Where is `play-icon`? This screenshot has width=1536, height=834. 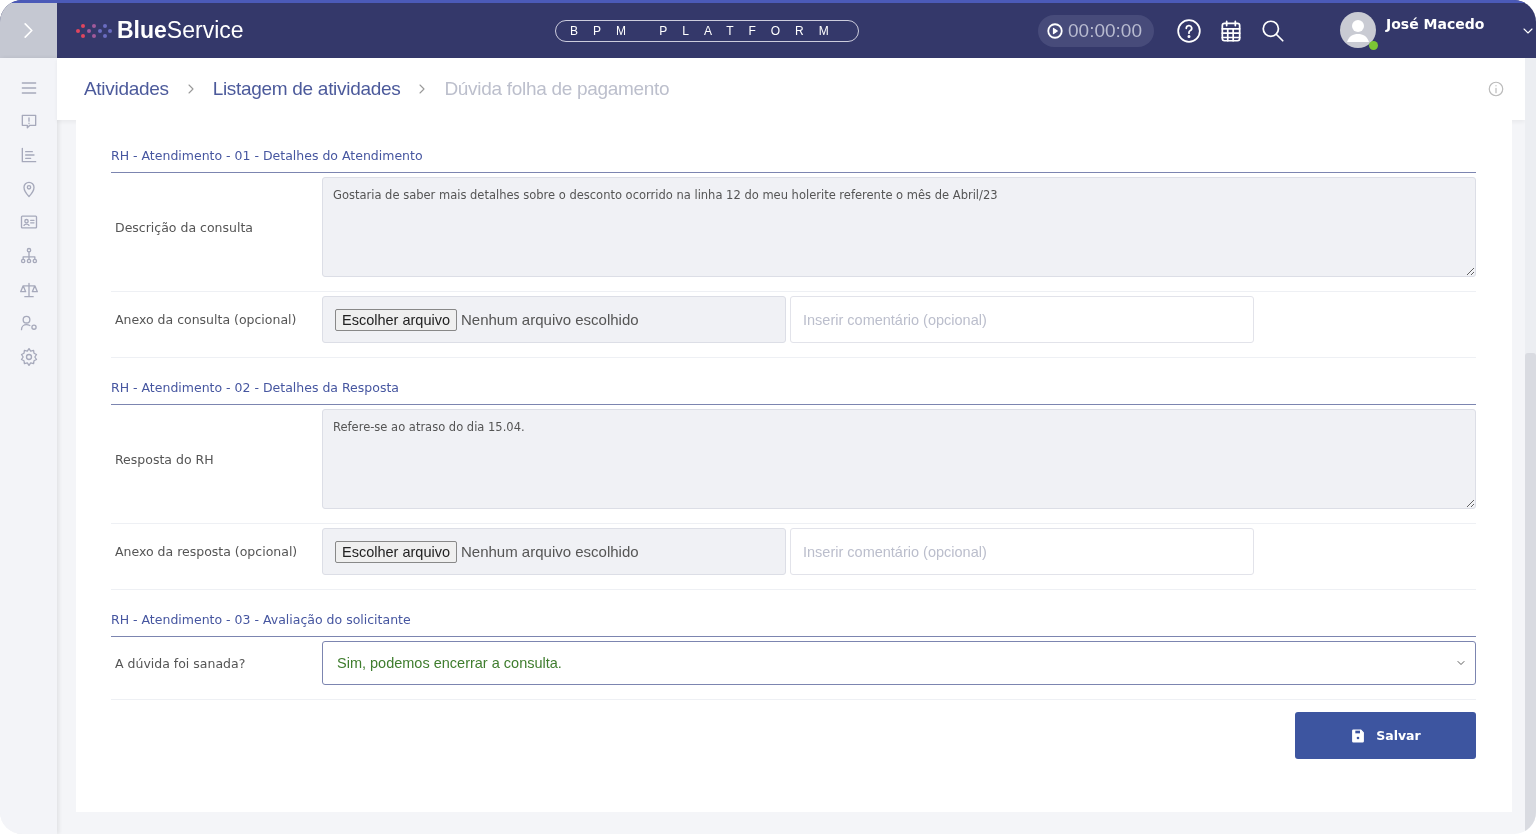
play-icon is located at coordinates (1055, 30).